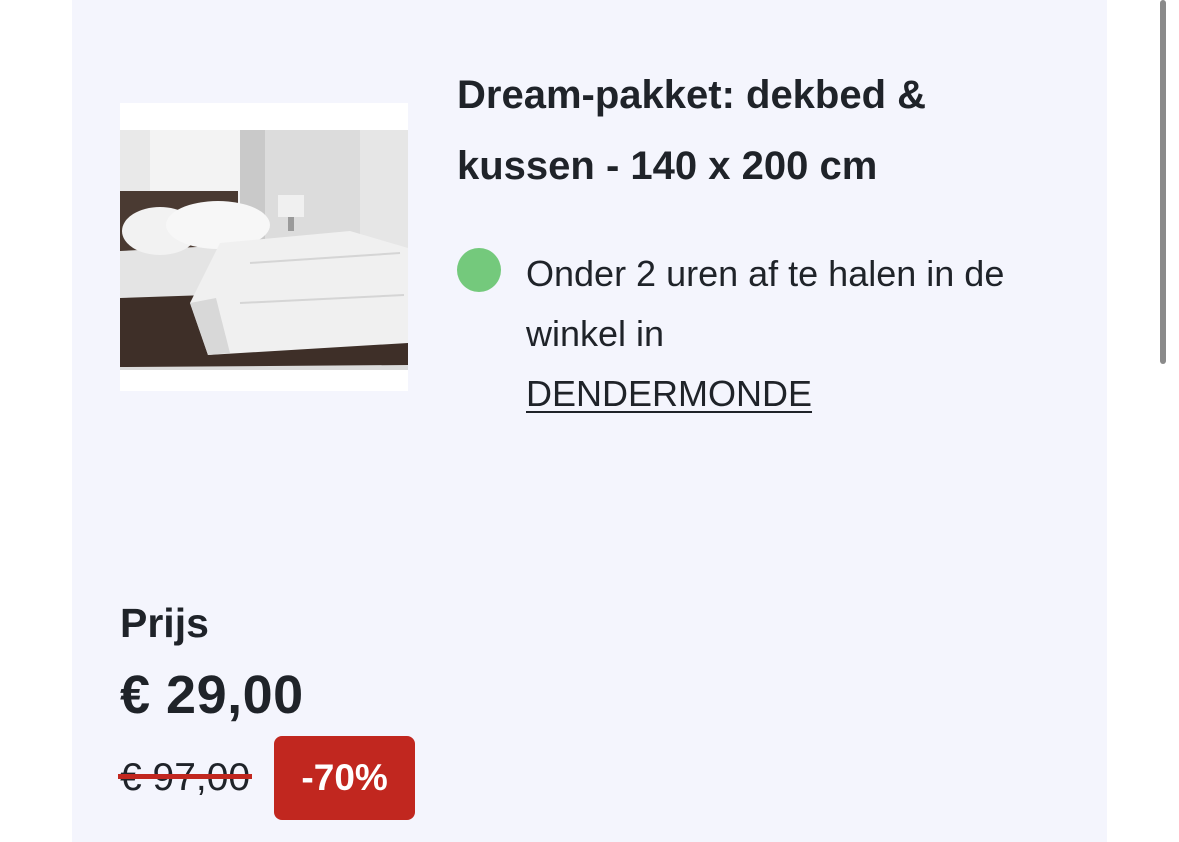 The image size is (1179, 842). Describe the element at coordinates (1163, 421) in the screenshot. I see `scrollbar` at that location.